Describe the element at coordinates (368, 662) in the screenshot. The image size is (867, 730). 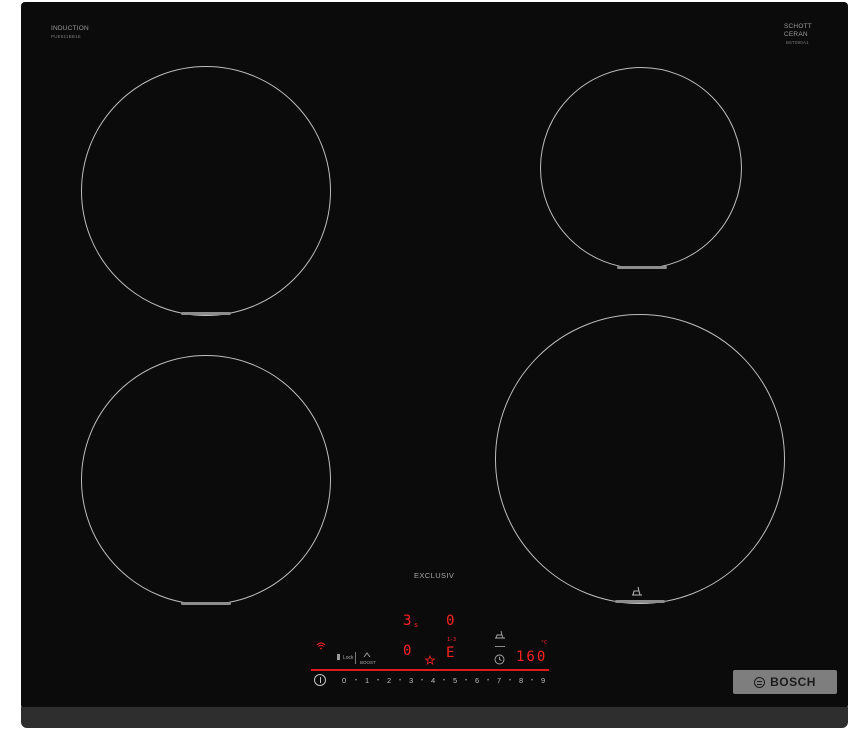
I see `boost-label: BOOST` at that location.